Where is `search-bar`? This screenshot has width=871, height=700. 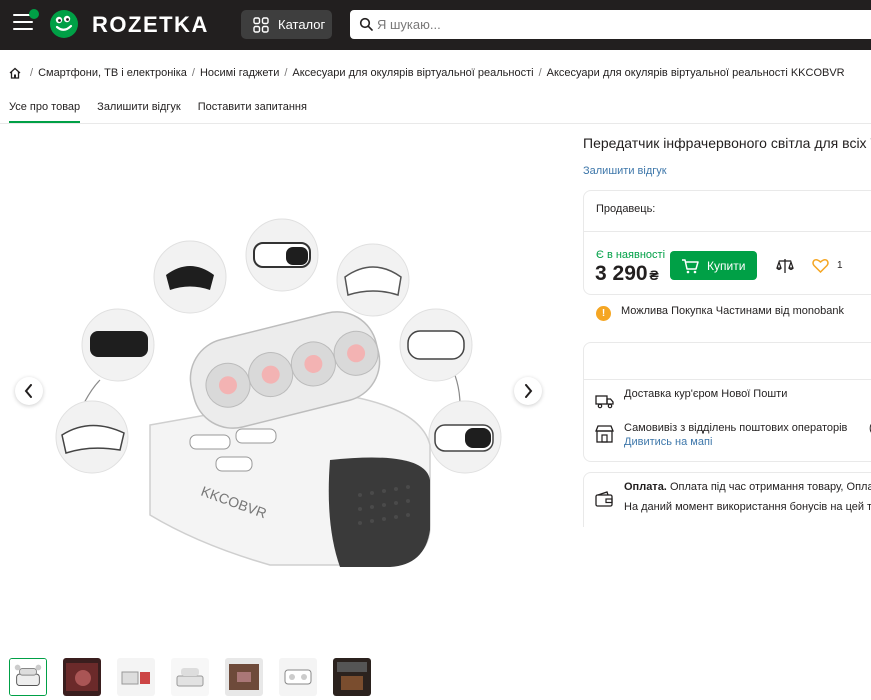 search-bar is located at coordinates (610, 24).